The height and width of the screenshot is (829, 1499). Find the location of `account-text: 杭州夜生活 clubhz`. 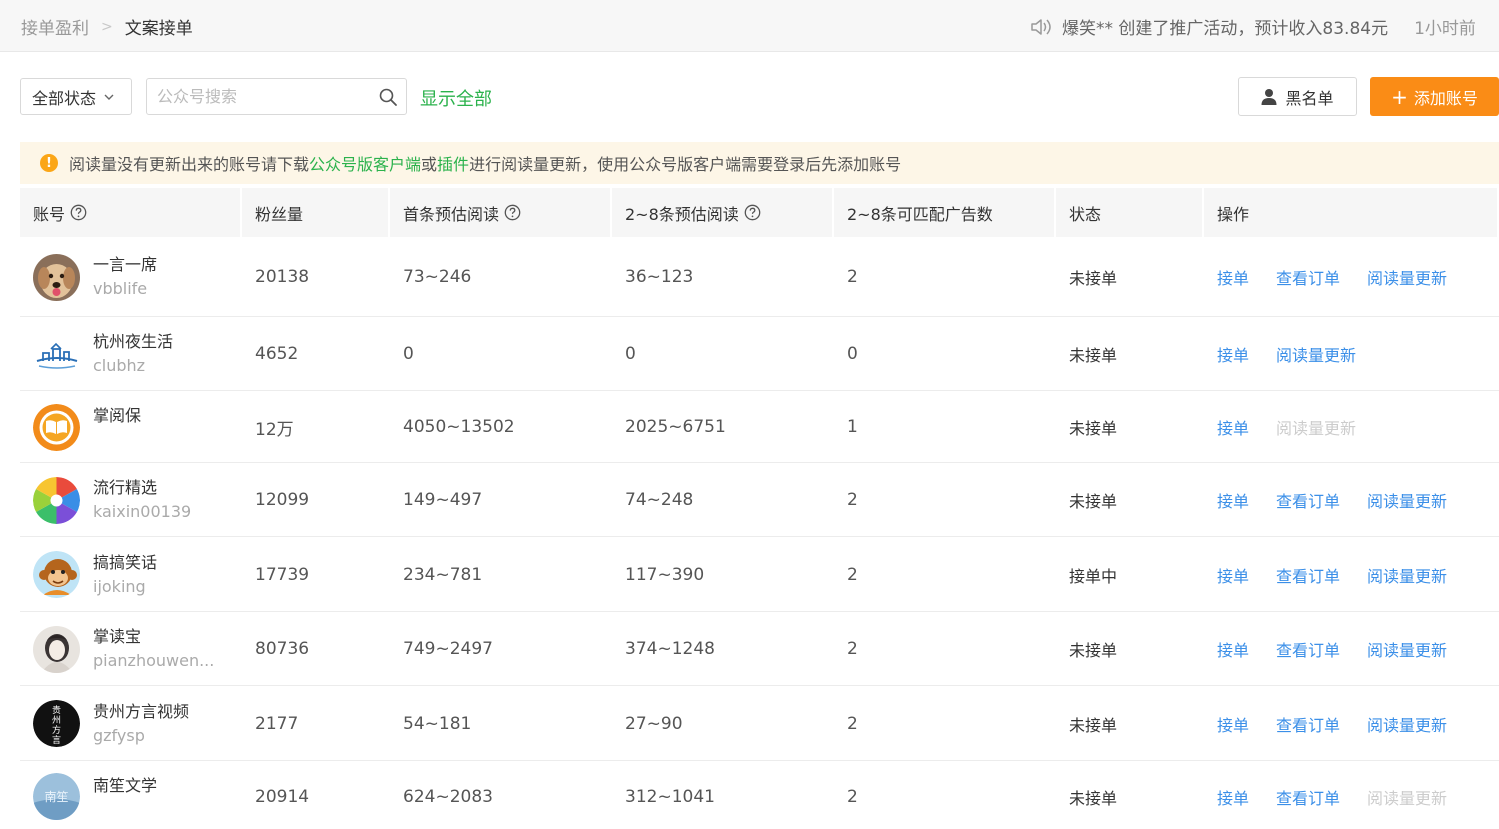

account-text: 杭州夜生活 clubhz is located at coordinates (133, 354).